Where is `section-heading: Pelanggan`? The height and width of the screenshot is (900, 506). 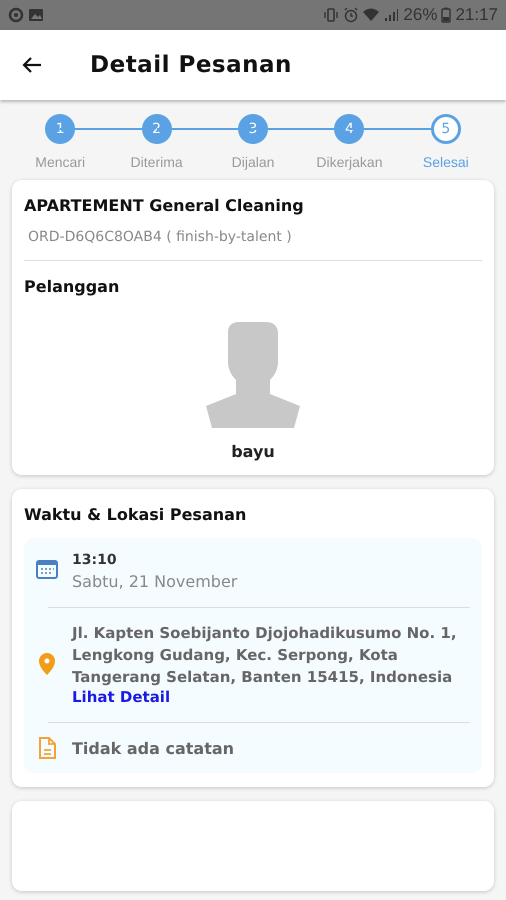
section-heading: Pelanggan is located at coordinates (72, 286).